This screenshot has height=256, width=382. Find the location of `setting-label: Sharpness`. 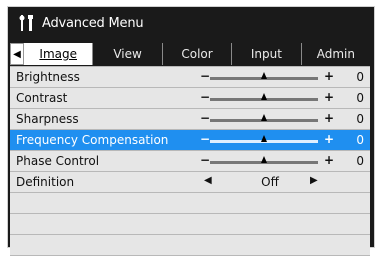

setting-label: Sharpness is located at coordinates (47, 119).